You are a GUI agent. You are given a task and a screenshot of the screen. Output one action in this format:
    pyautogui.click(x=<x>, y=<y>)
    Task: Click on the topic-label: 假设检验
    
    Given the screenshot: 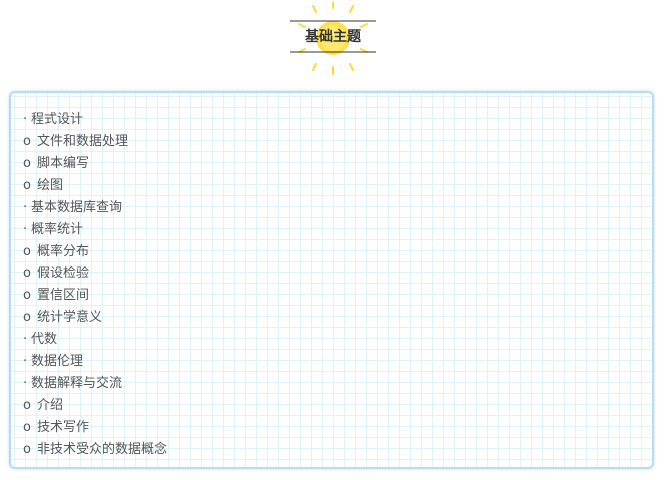 What is the action you would take?
    pyautogui.click(x=63, y=273)
    